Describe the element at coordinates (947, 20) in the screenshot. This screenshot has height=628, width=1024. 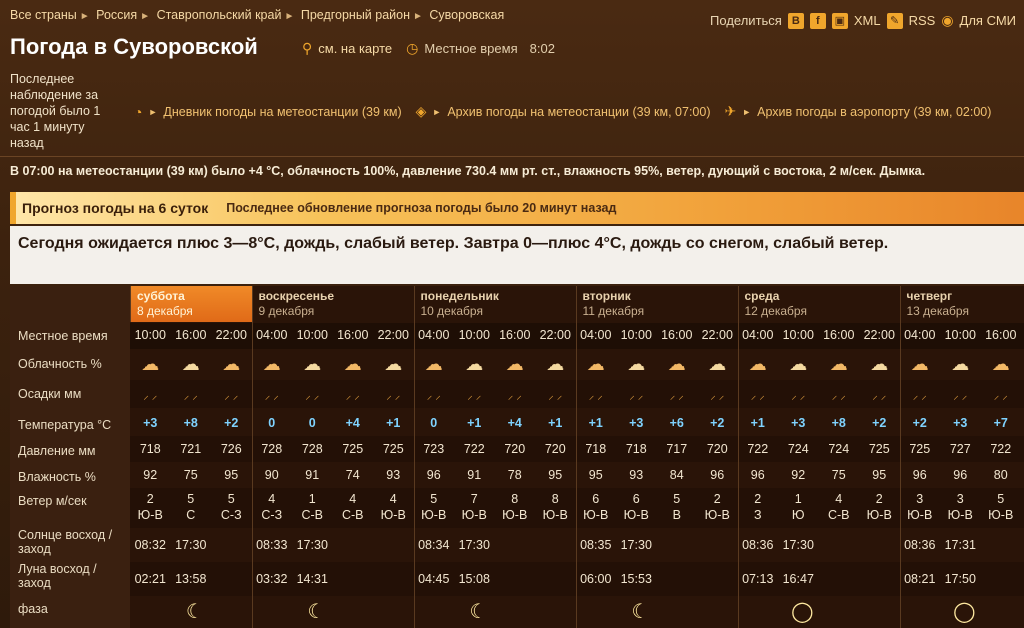
I see `rss-icon: ◉` at that location.